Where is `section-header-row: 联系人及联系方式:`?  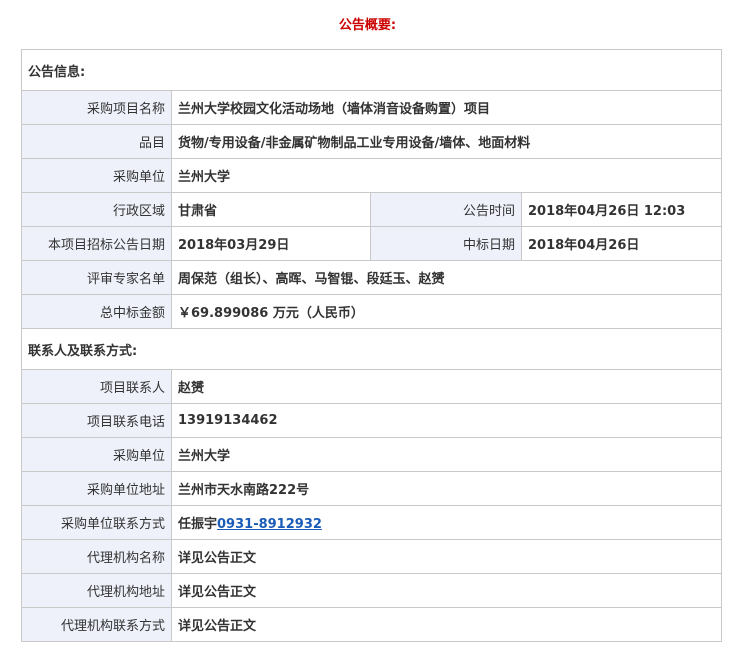 section-header-row: 联系人及联系方式: is located at coordinates (371, 349).